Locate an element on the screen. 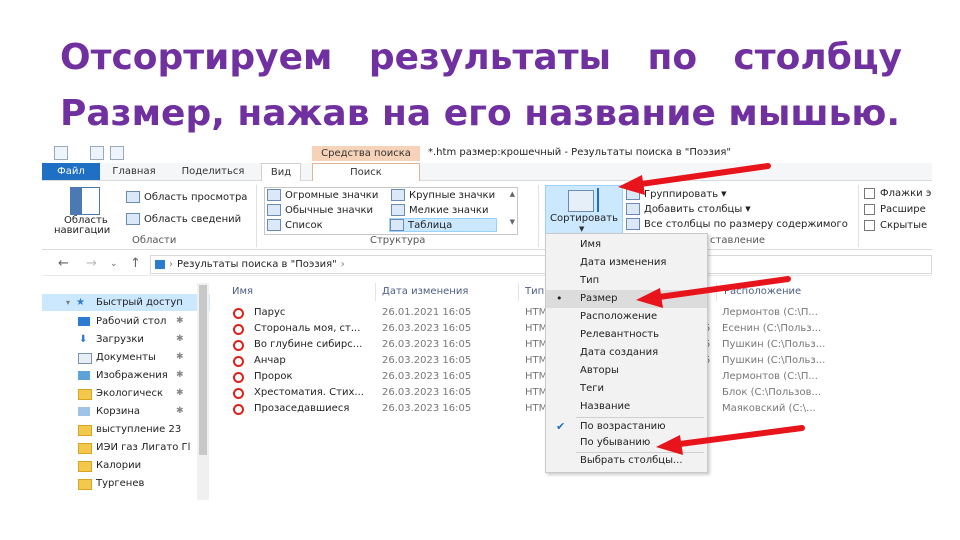 Image resolution: width=960 pixels, height=540 pixels. heading-word: по is located at coordinates (672, 57).